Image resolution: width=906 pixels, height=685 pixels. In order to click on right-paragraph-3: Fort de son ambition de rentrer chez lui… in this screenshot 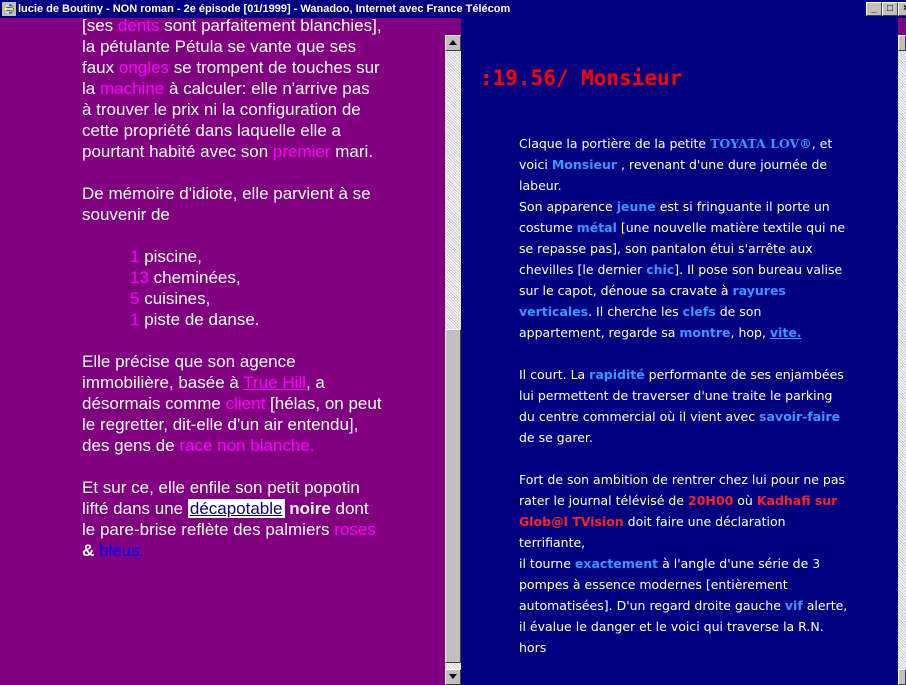, I will do `click(684, 563)`.